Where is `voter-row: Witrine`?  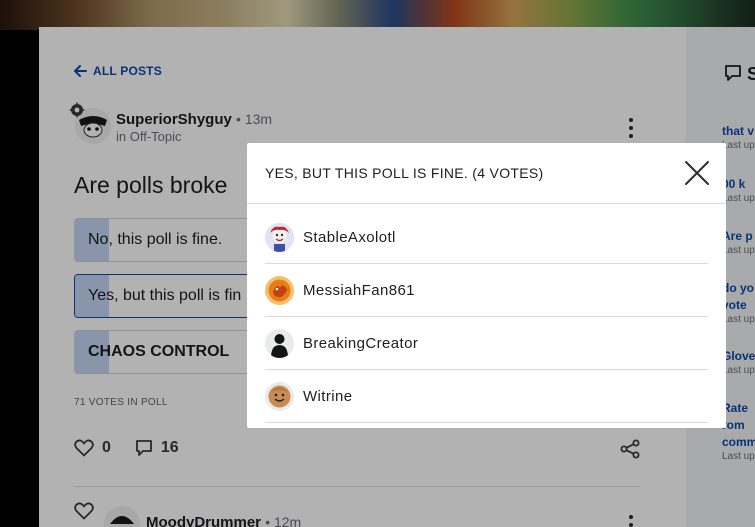
voter-row: Witrine is located at coordinates (486, 396).